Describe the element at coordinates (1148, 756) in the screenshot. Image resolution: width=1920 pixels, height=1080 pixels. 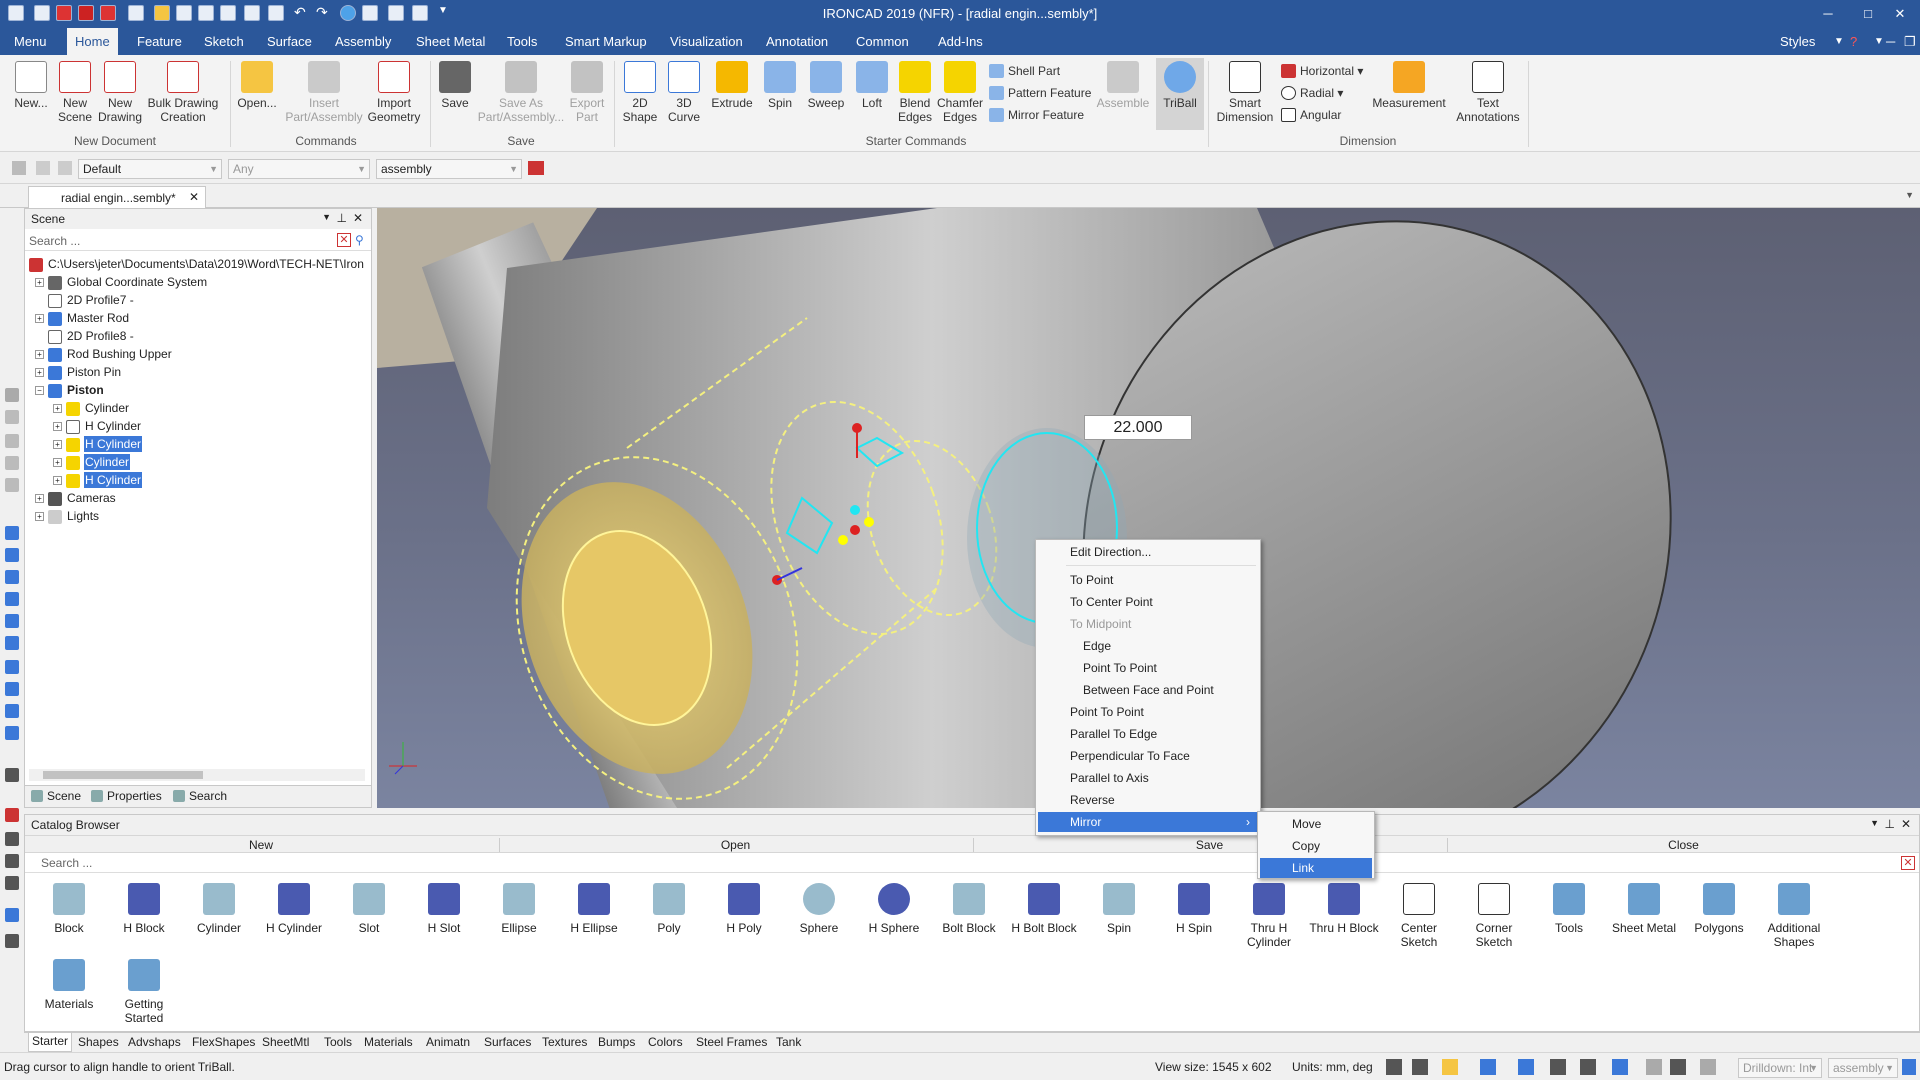
I see `menu-perpendicular-to-face: Perpendicular To Face` at that location.